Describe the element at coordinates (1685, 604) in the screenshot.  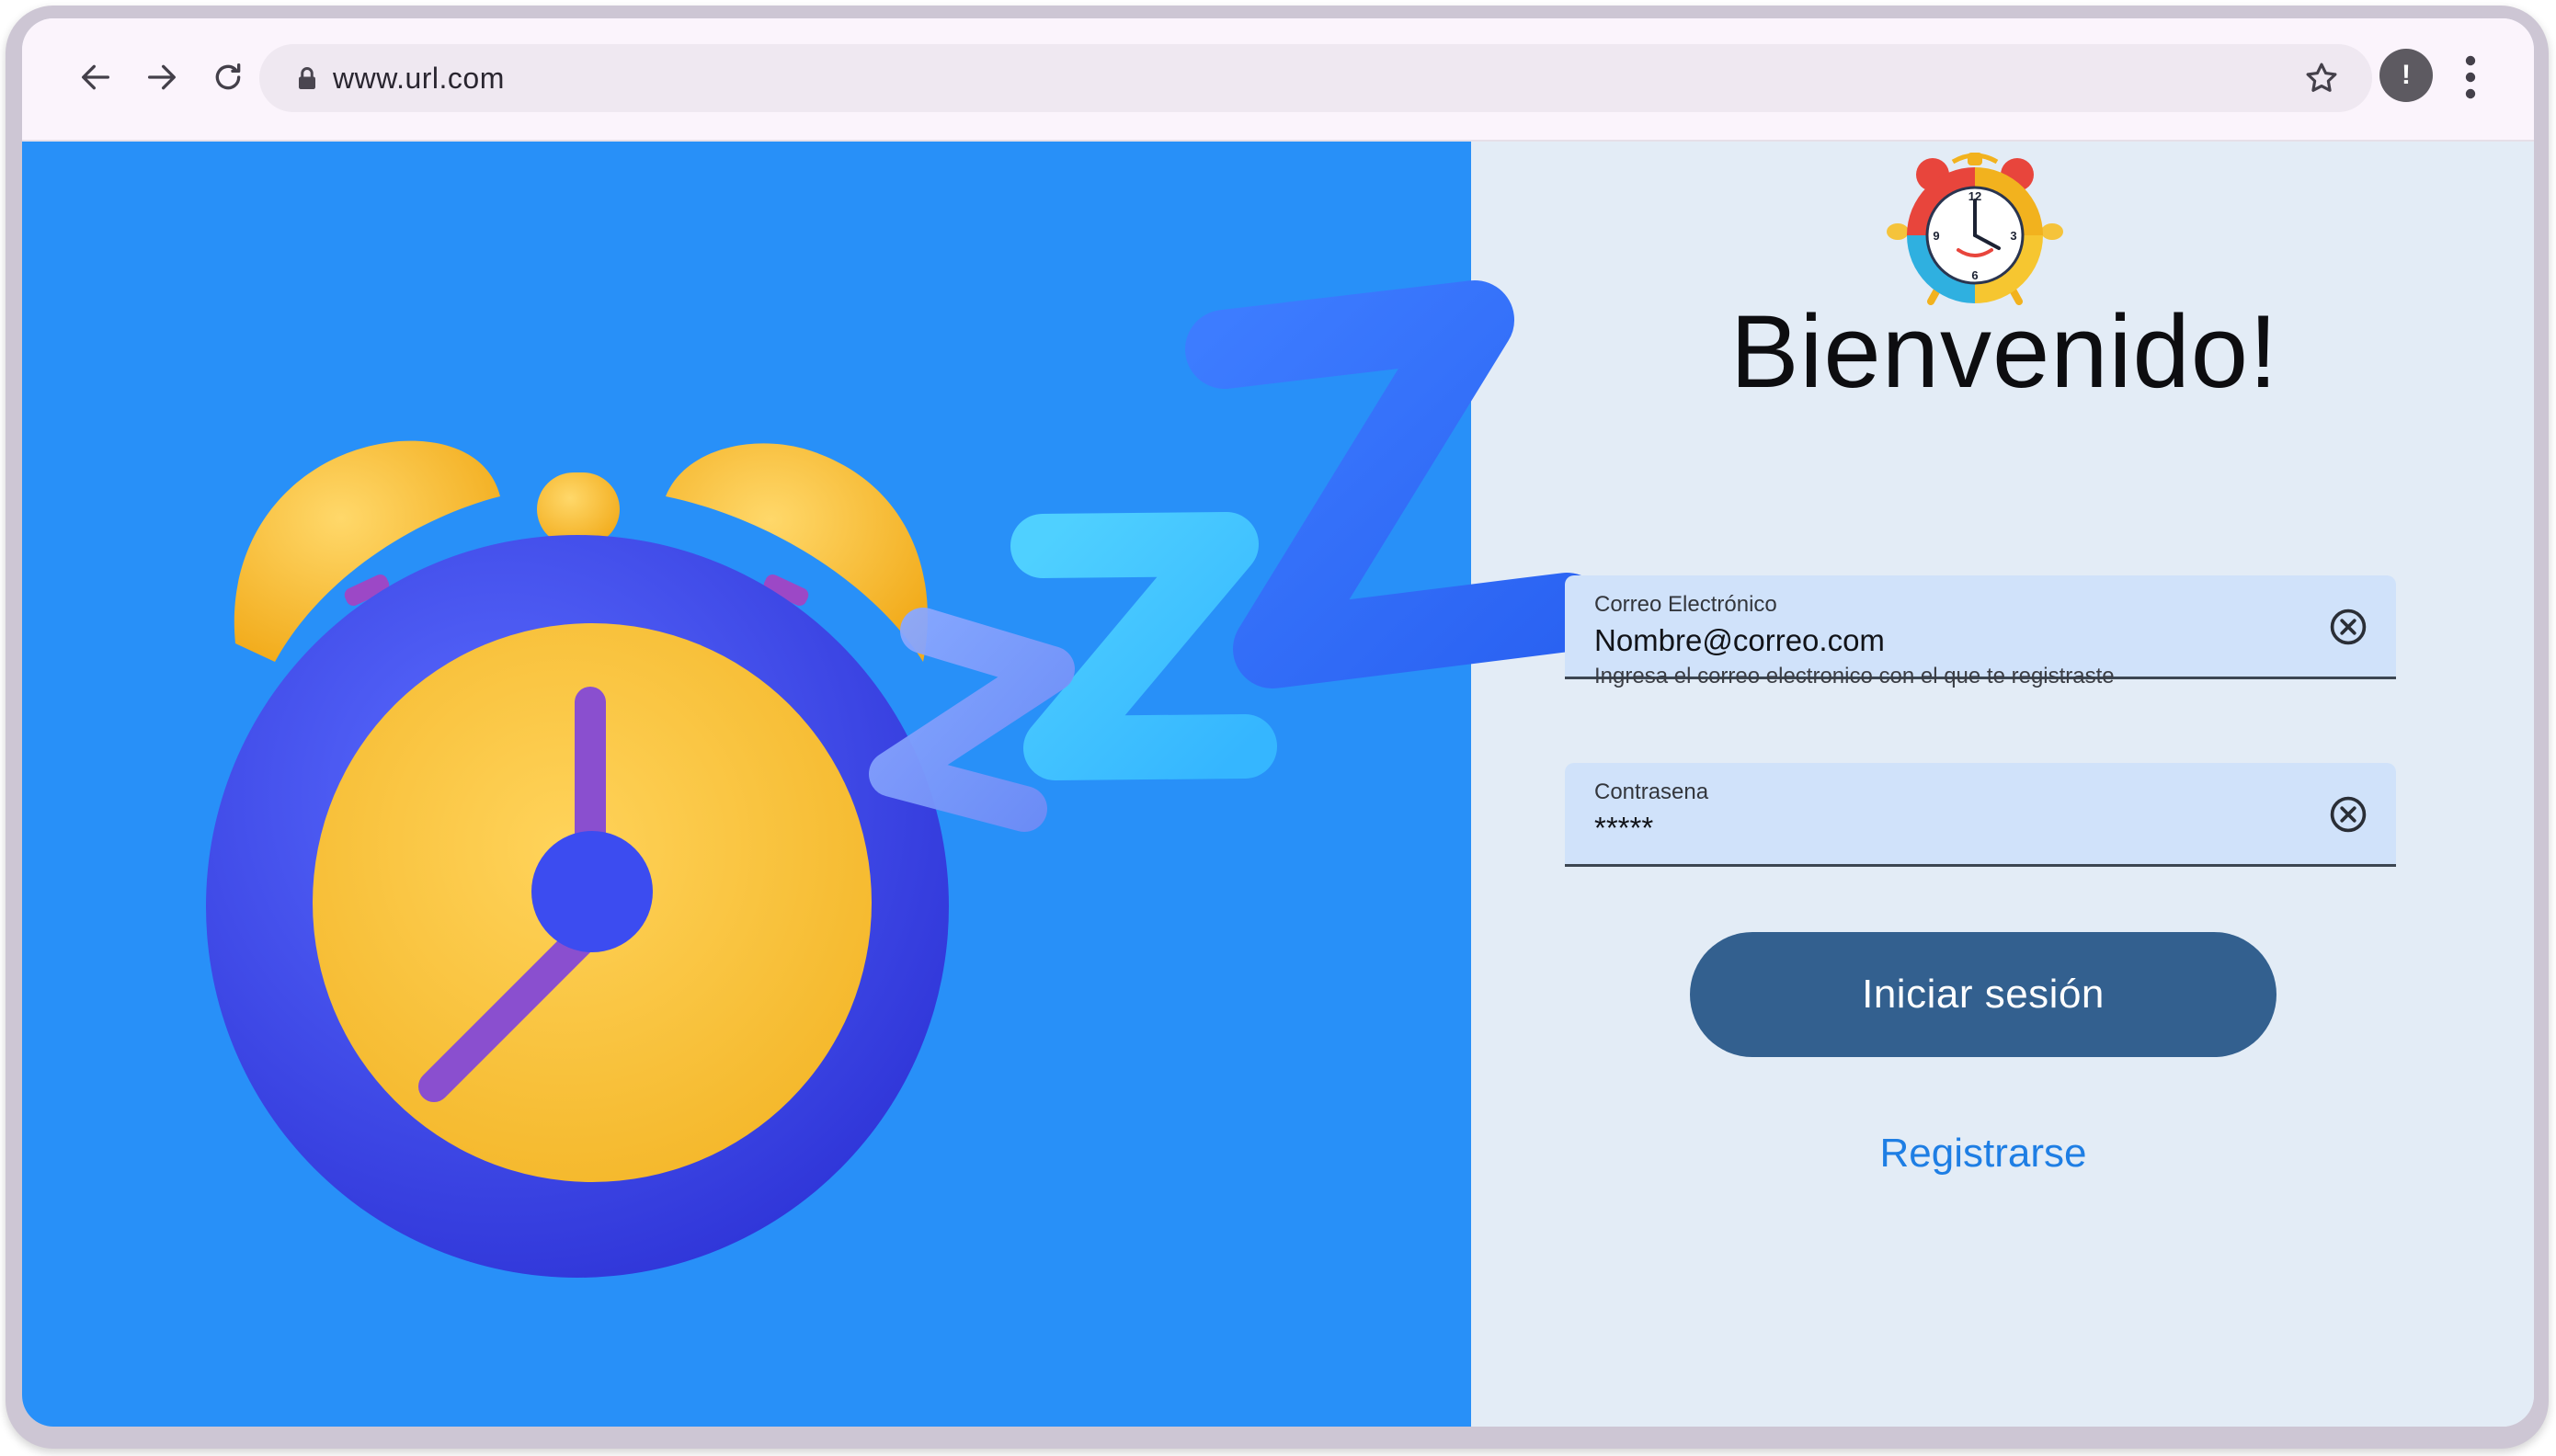
I see `email-label: Correo Electrónico` at that location.